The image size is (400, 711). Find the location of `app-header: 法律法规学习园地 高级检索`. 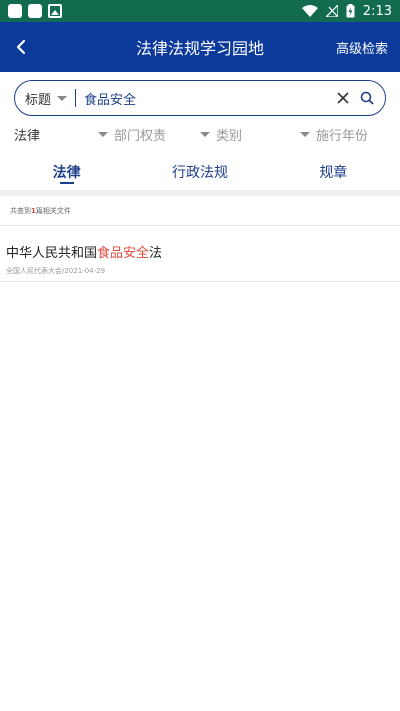

app-header: 法律法规学习园地 高级检索 is located at coordinates (200, 47).